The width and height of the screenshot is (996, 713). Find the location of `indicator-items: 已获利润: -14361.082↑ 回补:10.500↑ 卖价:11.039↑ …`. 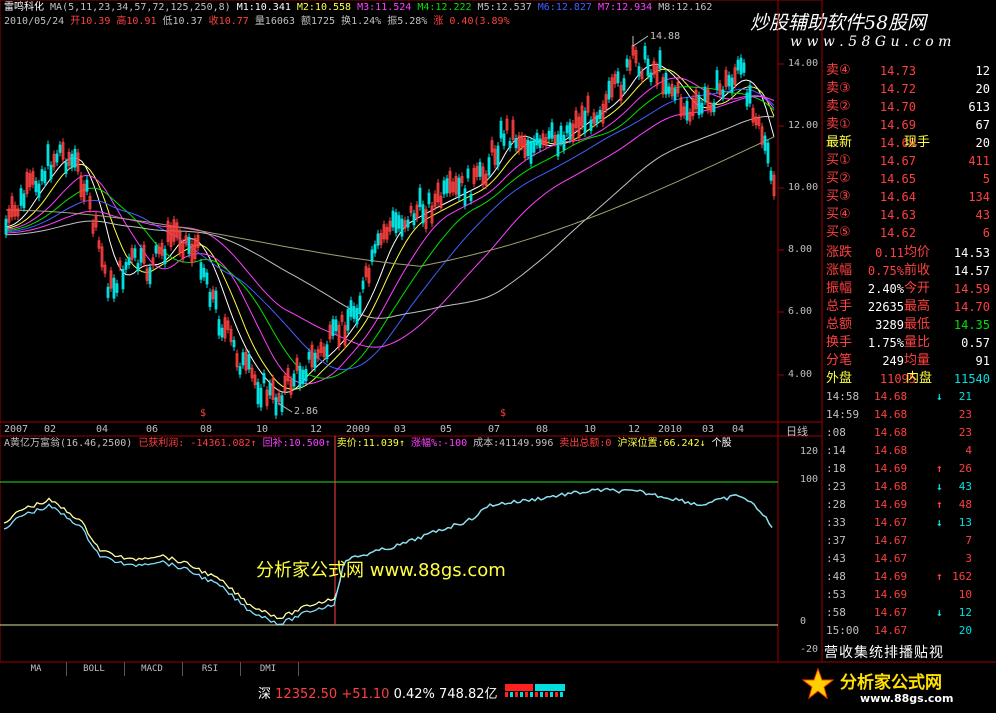

indicator-items: 已获利润: -14361.082↑ 回补:10.500↑ 卖价:11.039↑ … is located at coordinates (434, 443).